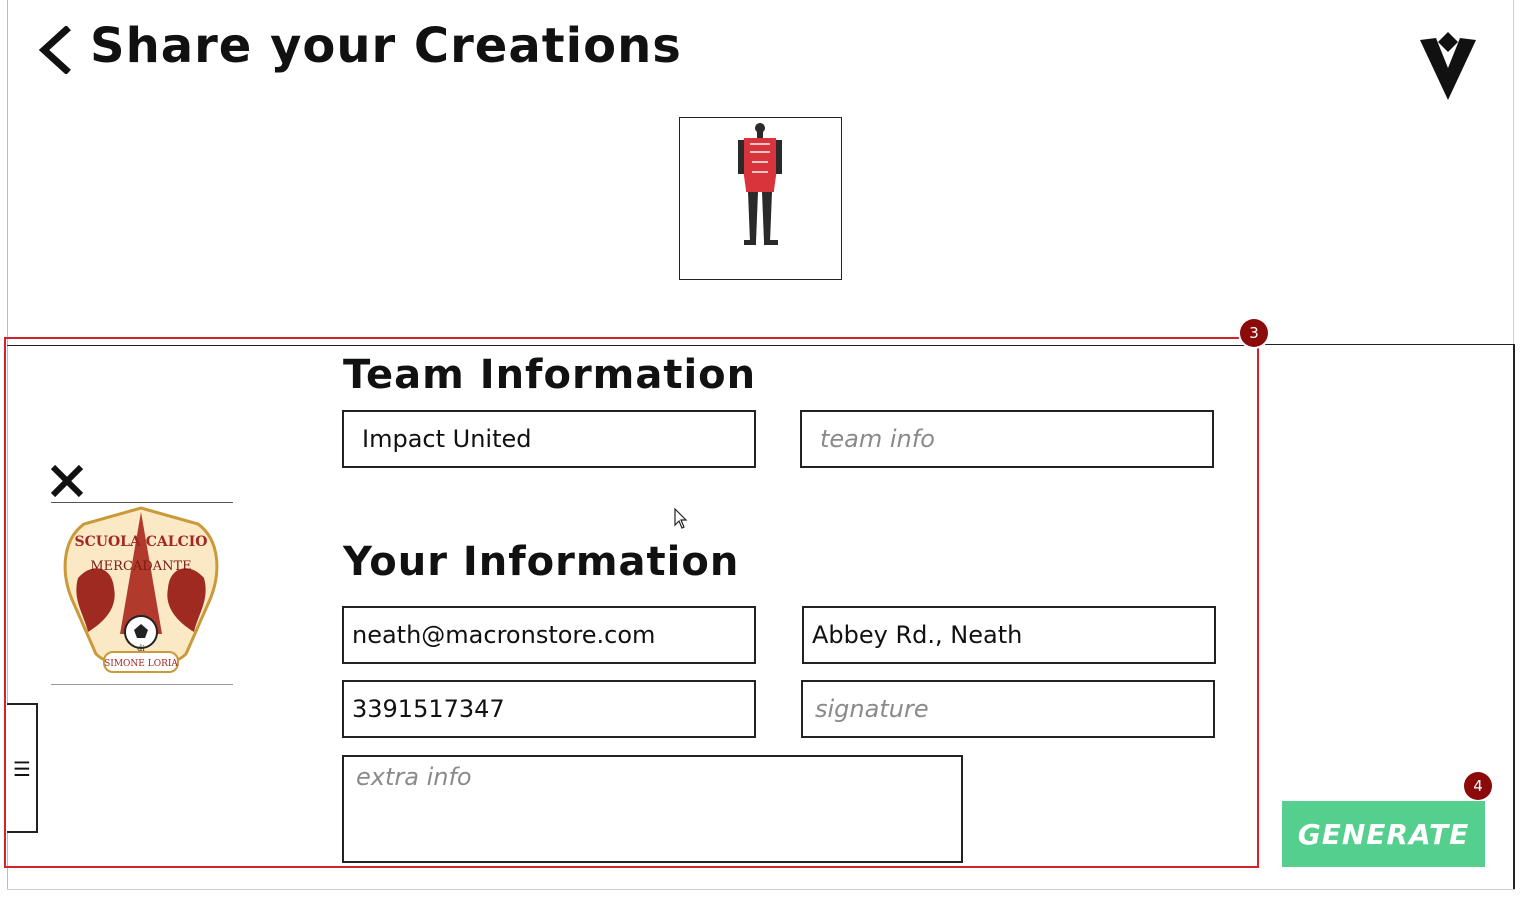  I want to click on team-name-field, so click(549, 439).